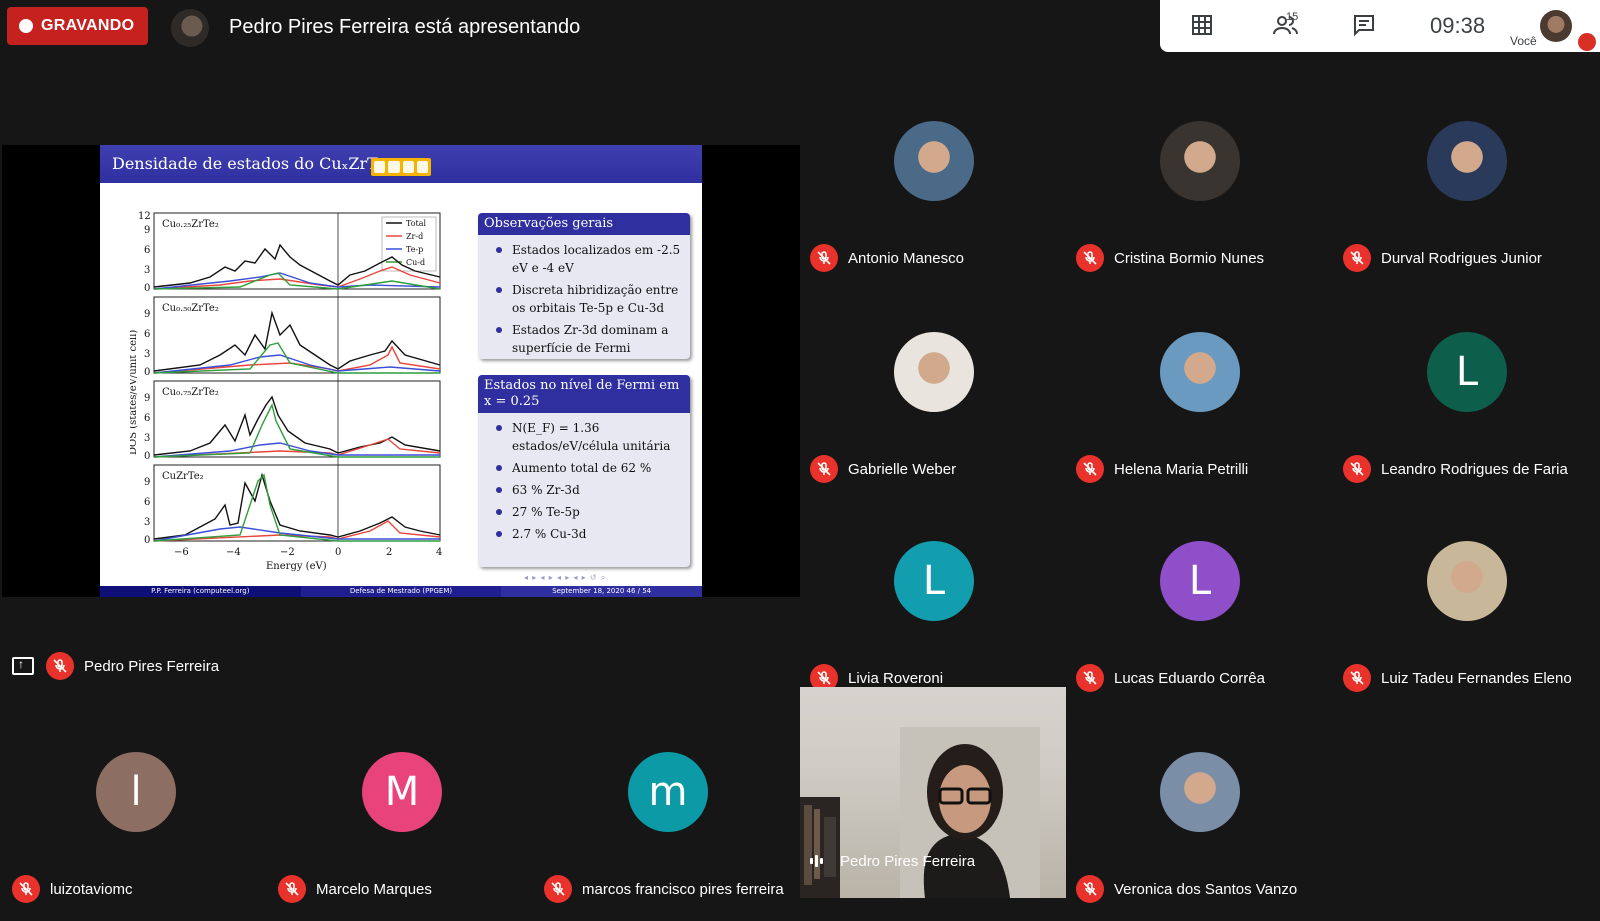 This screenshot has height=921, width=1600. I want to click on participant-name: Pedro Pires Ferreira, so click(908, 861).